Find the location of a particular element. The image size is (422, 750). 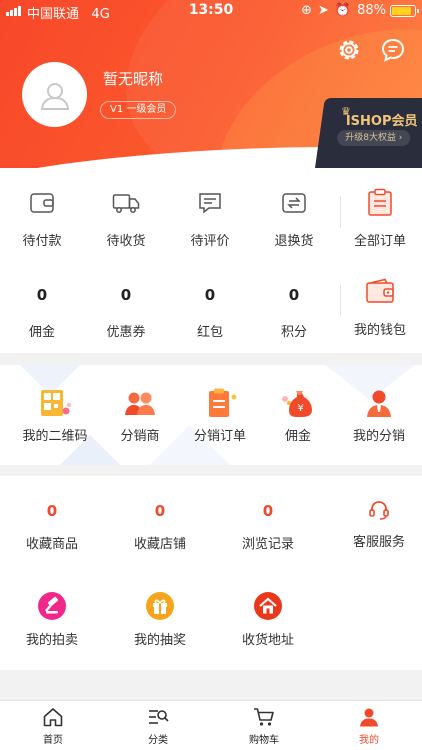

home-tab-icon is located at coordinates (53, 717).